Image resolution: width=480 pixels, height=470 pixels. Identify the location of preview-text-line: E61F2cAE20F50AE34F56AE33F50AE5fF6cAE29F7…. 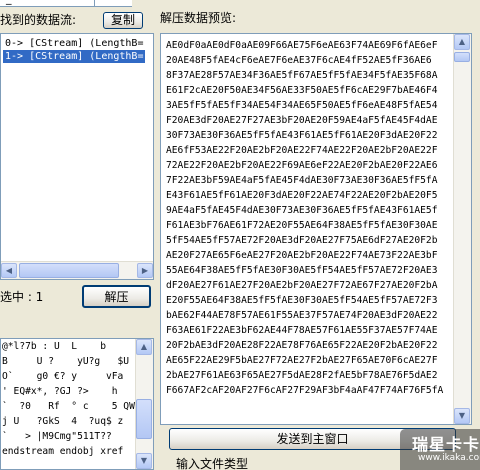
(302, 90).